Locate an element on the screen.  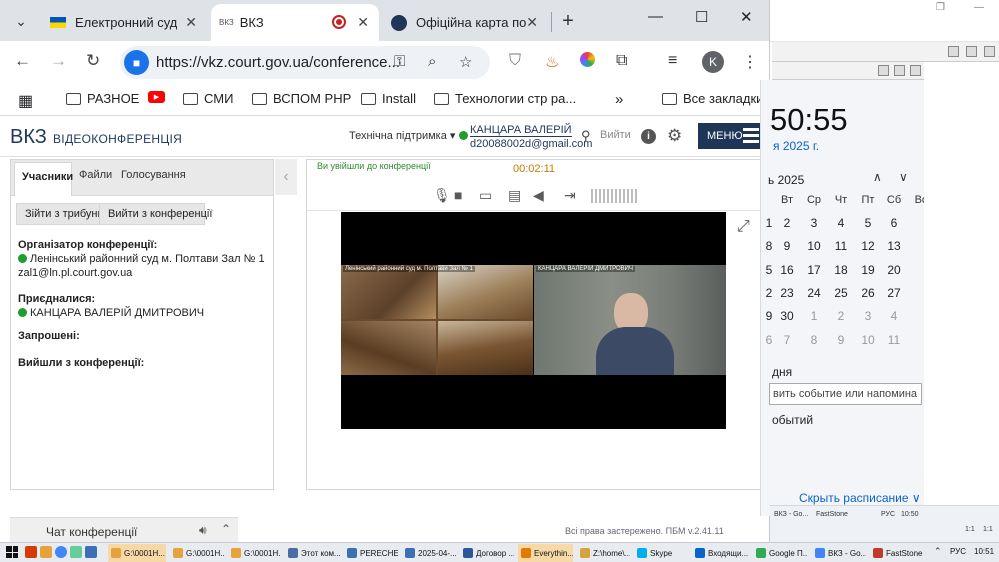
document-icon: ▤ is located at coordinates (514, 195).